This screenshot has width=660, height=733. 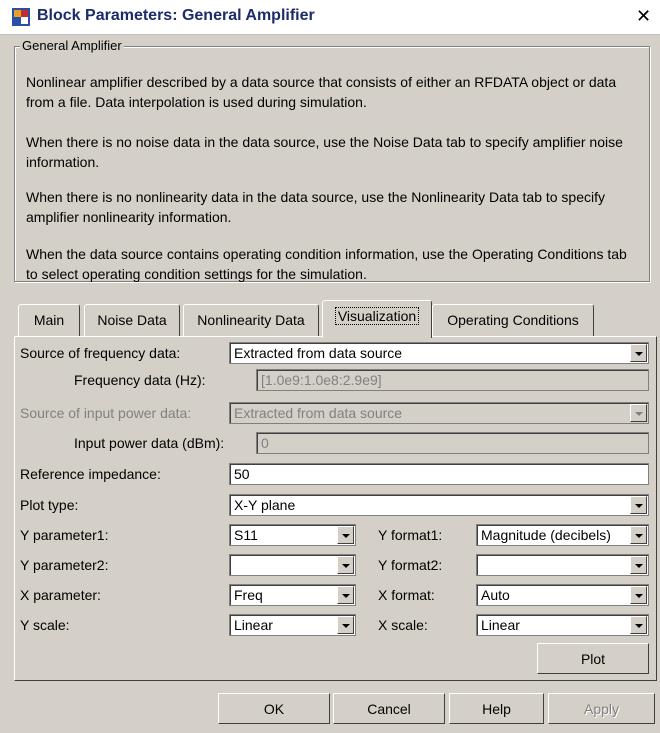 What do you see at coordinates (49, 505) in the screenshot?
I see `plot-type-label: Plot type:` at bounding box center [49, 505].